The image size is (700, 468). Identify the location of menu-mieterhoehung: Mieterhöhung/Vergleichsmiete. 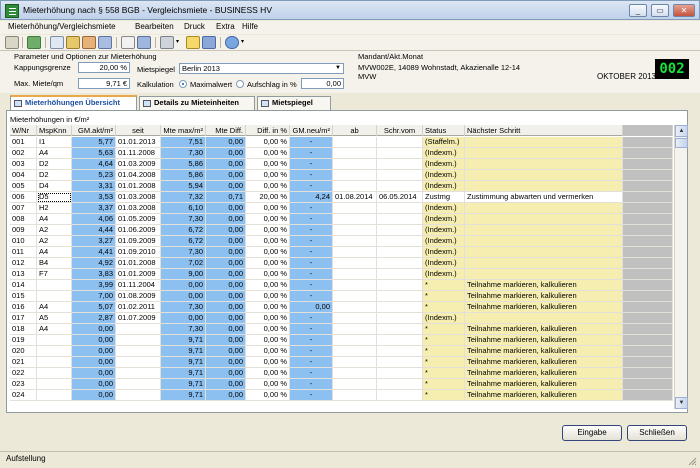
(62, 26).